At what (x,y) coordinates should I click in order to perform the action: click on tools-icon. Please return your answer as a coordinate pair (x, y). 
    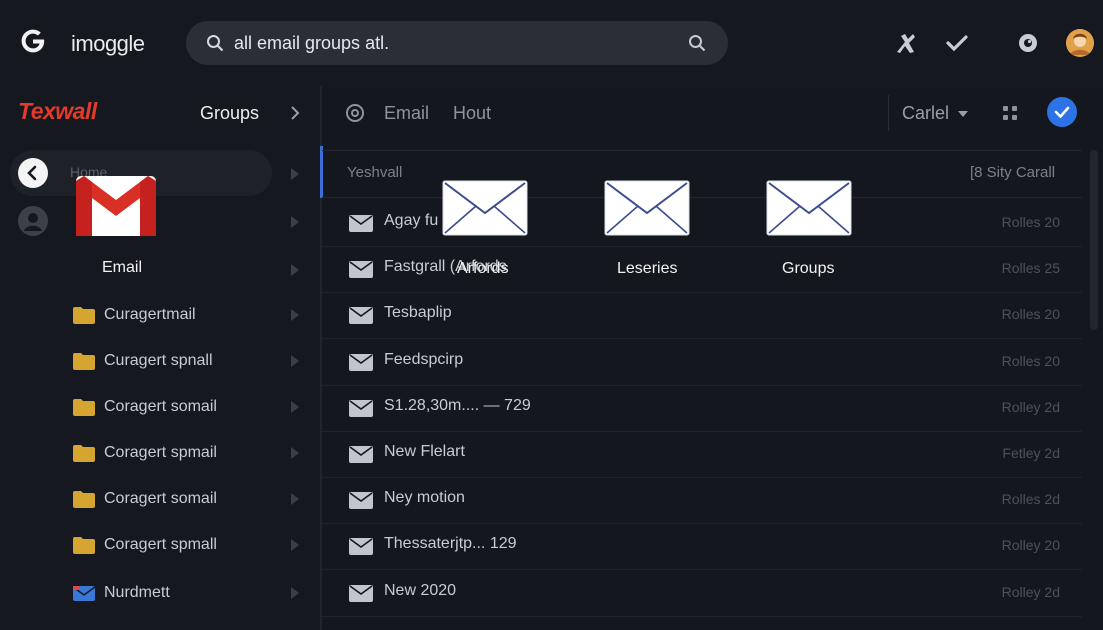
    Looking at the image, I should click on (905, 43).